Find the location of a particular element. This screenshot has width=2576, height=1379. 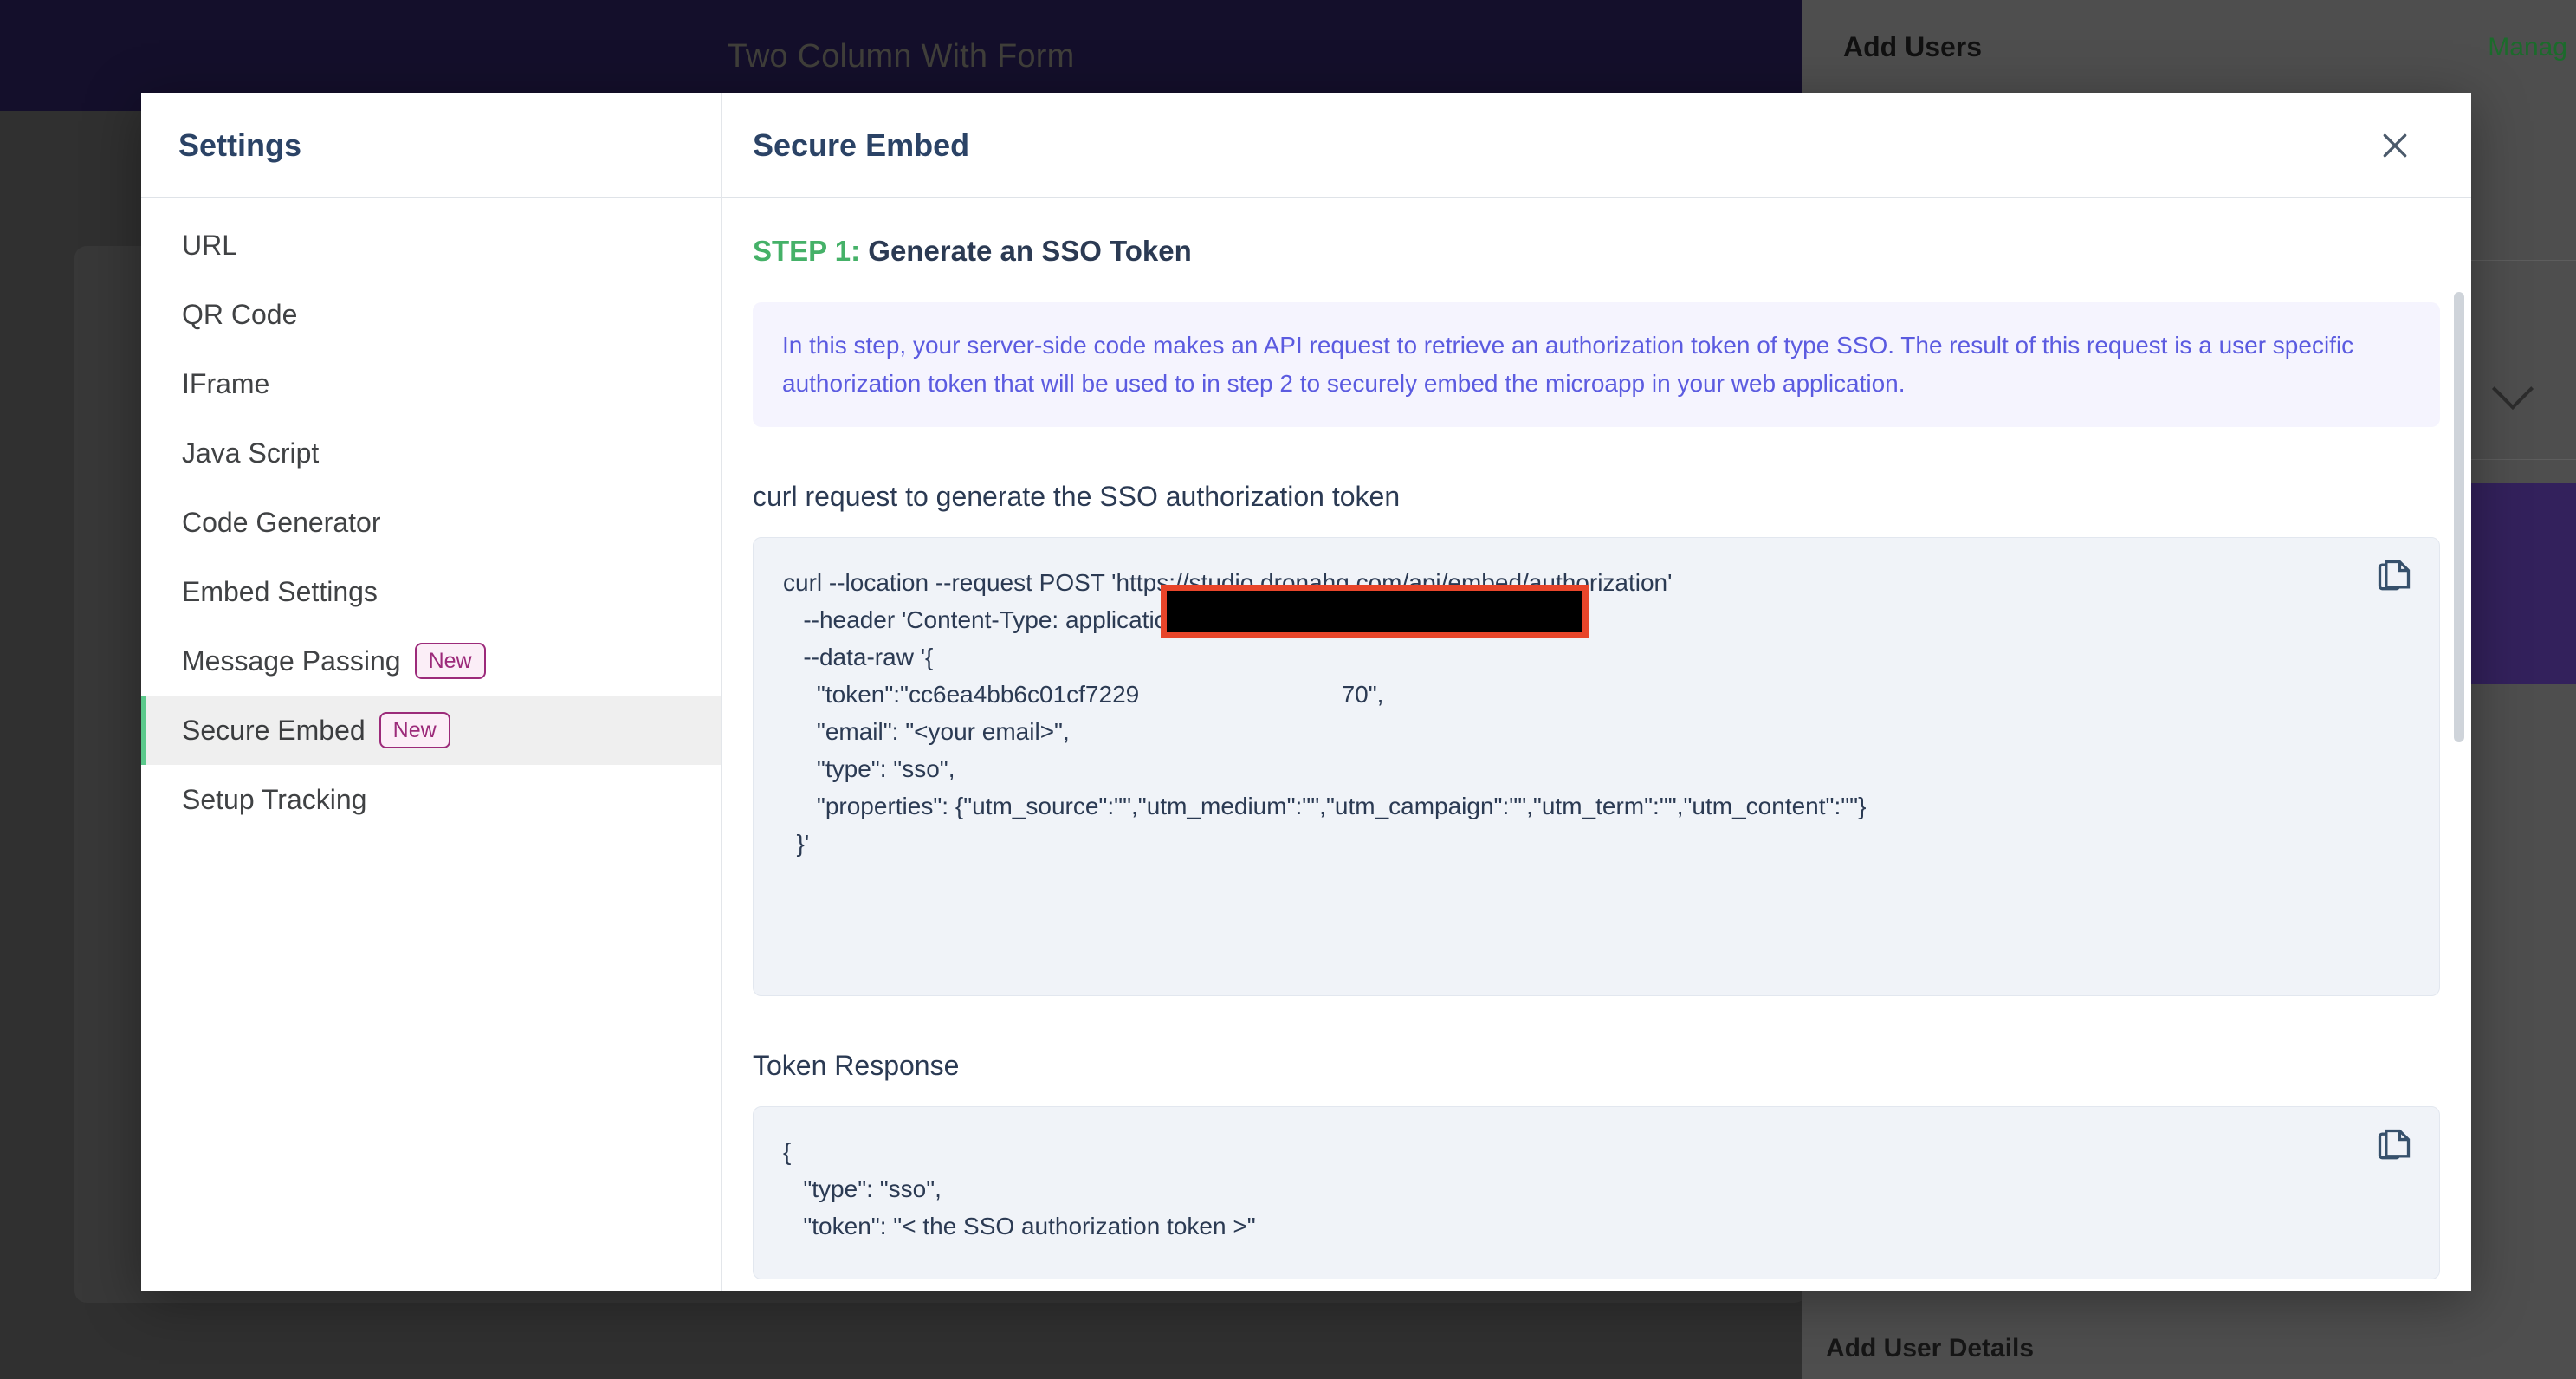

sidebar-item-secure-embed: Secure Embed New is located at coordinates (431, 731).